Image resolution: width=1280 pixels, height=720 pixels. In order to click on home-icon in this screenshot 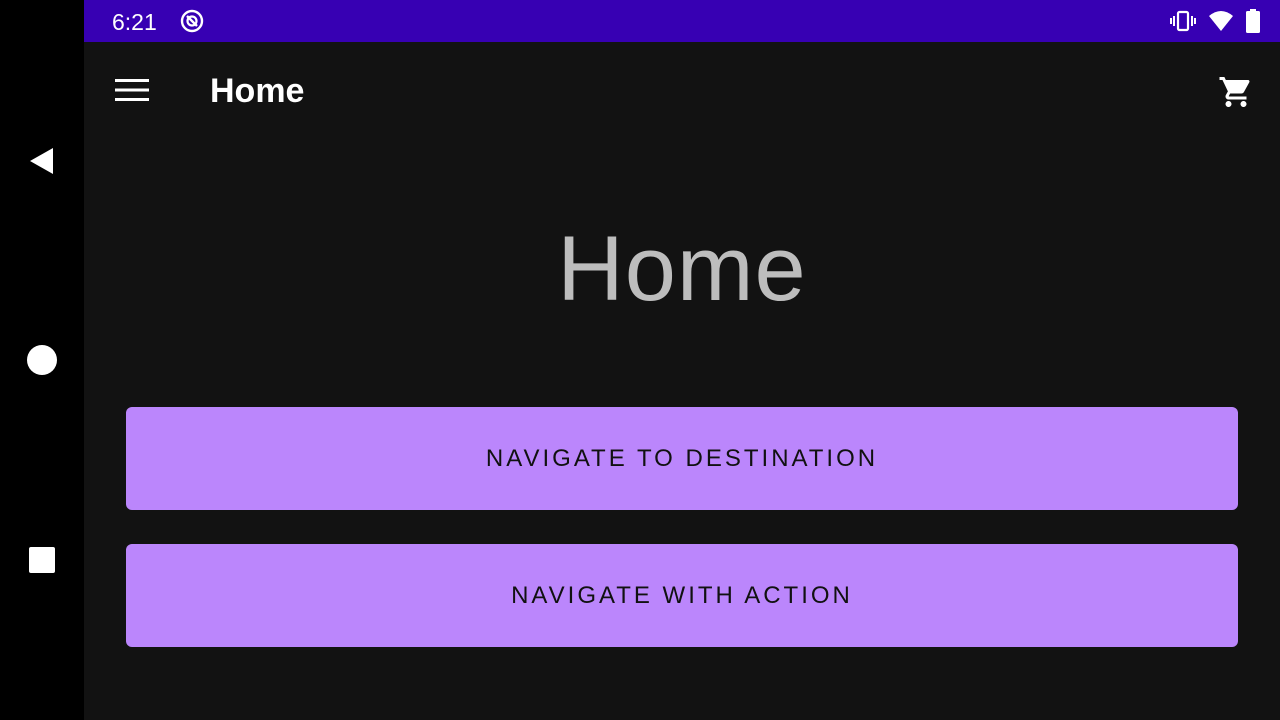, I will do `click(42, 360)`.